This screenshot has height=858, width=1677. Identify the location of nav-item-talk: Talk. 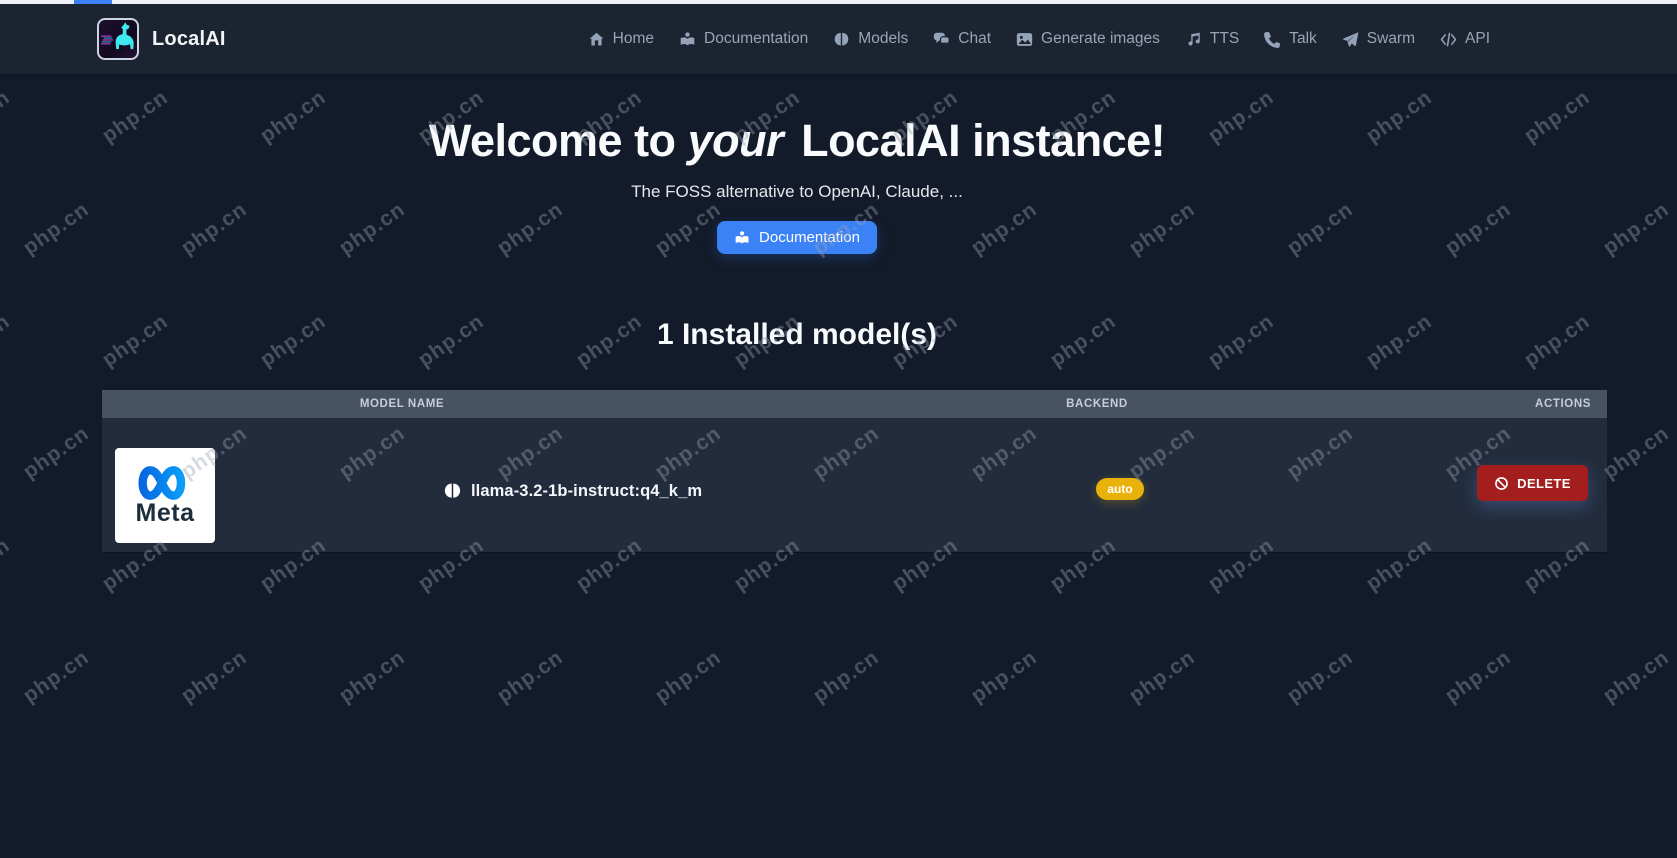
(1290, 39).